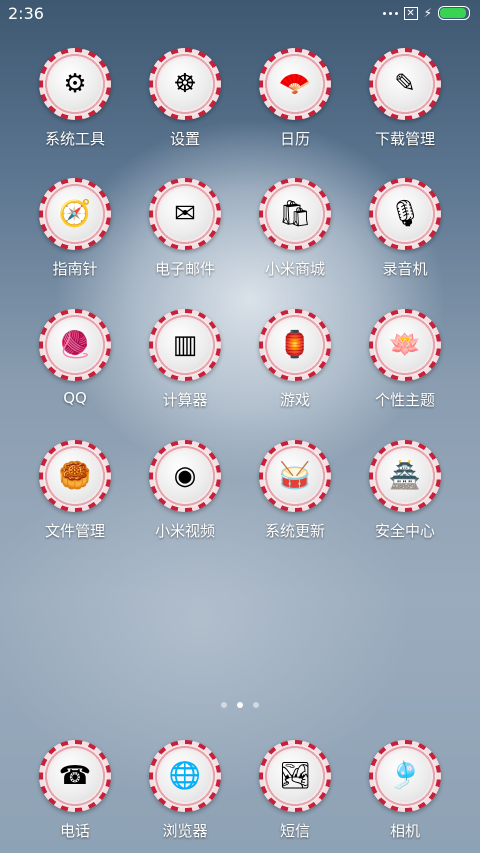  I want to click on app-tools: ⚙ 系统工具, so click(75, 98).